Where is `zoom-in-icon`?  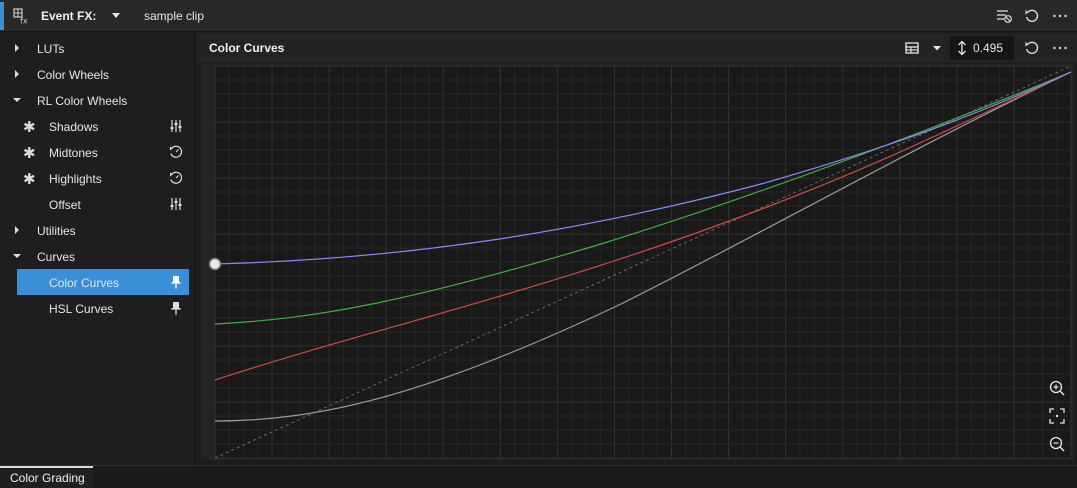
zoom-in-icon is located at coordinates (1057, 388).